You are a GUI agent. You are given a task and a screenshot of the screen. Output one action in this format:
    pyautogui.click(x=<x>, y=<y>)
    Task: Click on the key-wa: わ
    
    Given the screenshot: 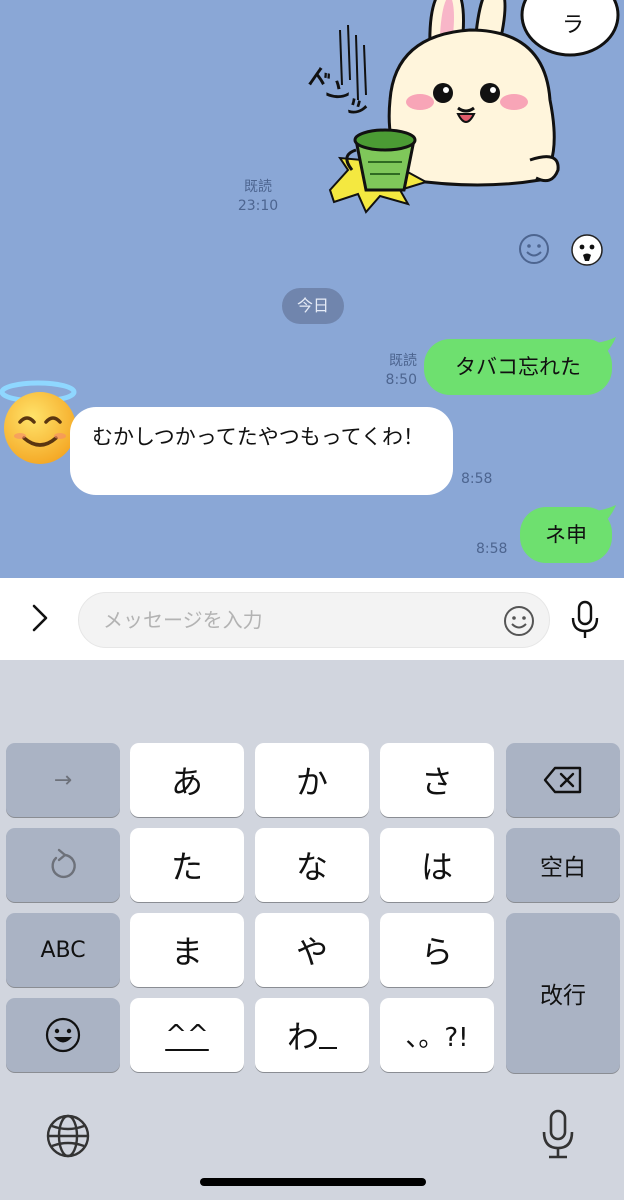 What is the action you would take?
    pyautogui.click(x=312, y=1035)
    